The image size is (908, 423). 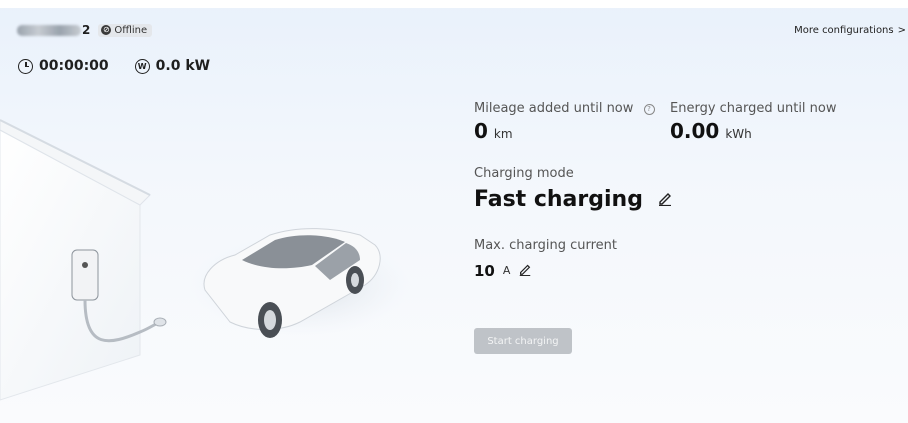 What do you see at coordinates (558, 199) in the screenshot?
I see `charging-mode-value: Fast charging` at bounding box center [558, 199].